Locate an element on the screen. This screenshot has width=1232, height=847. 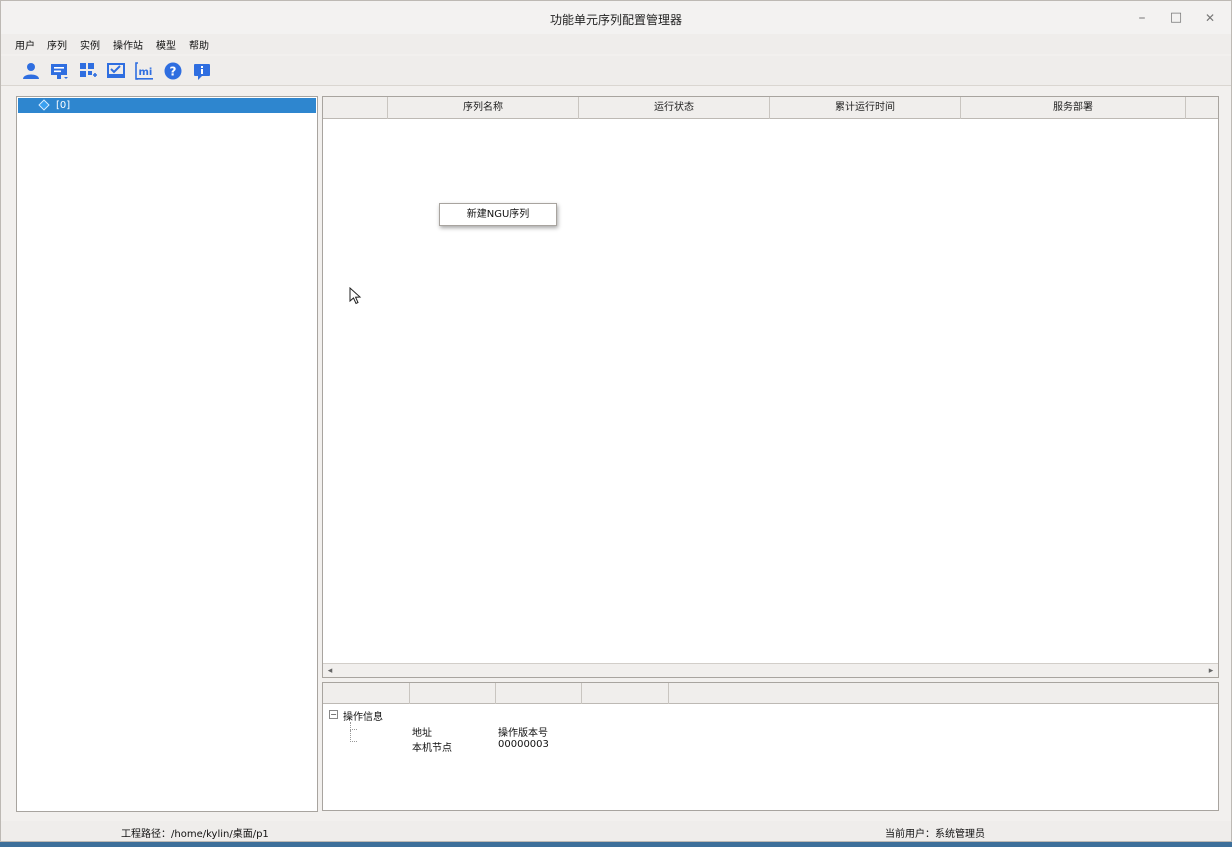
menu-help: 帮助 is located at coordinates (199, 44).